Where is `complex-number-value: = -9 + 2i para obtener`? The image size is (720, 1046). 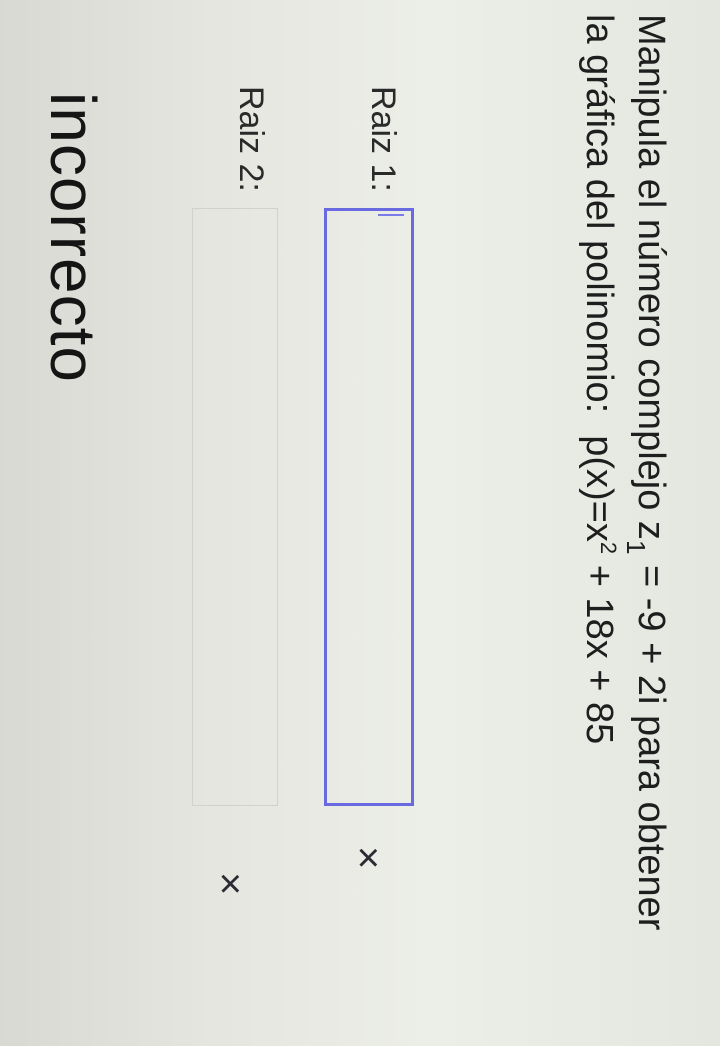 complex-number-value: = -9 + 2i para obtener is located at coordinates (651, 747).